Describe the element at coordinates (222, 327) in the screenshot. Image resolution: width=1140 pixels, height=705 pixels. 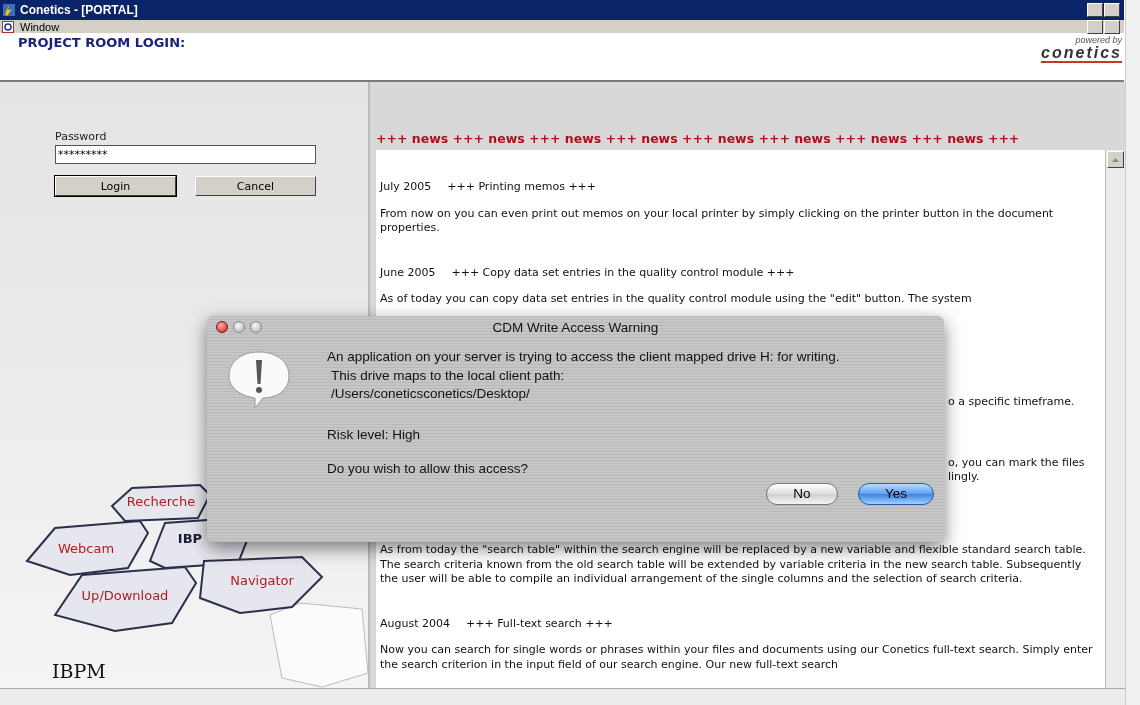
I see `close-button` at that location.